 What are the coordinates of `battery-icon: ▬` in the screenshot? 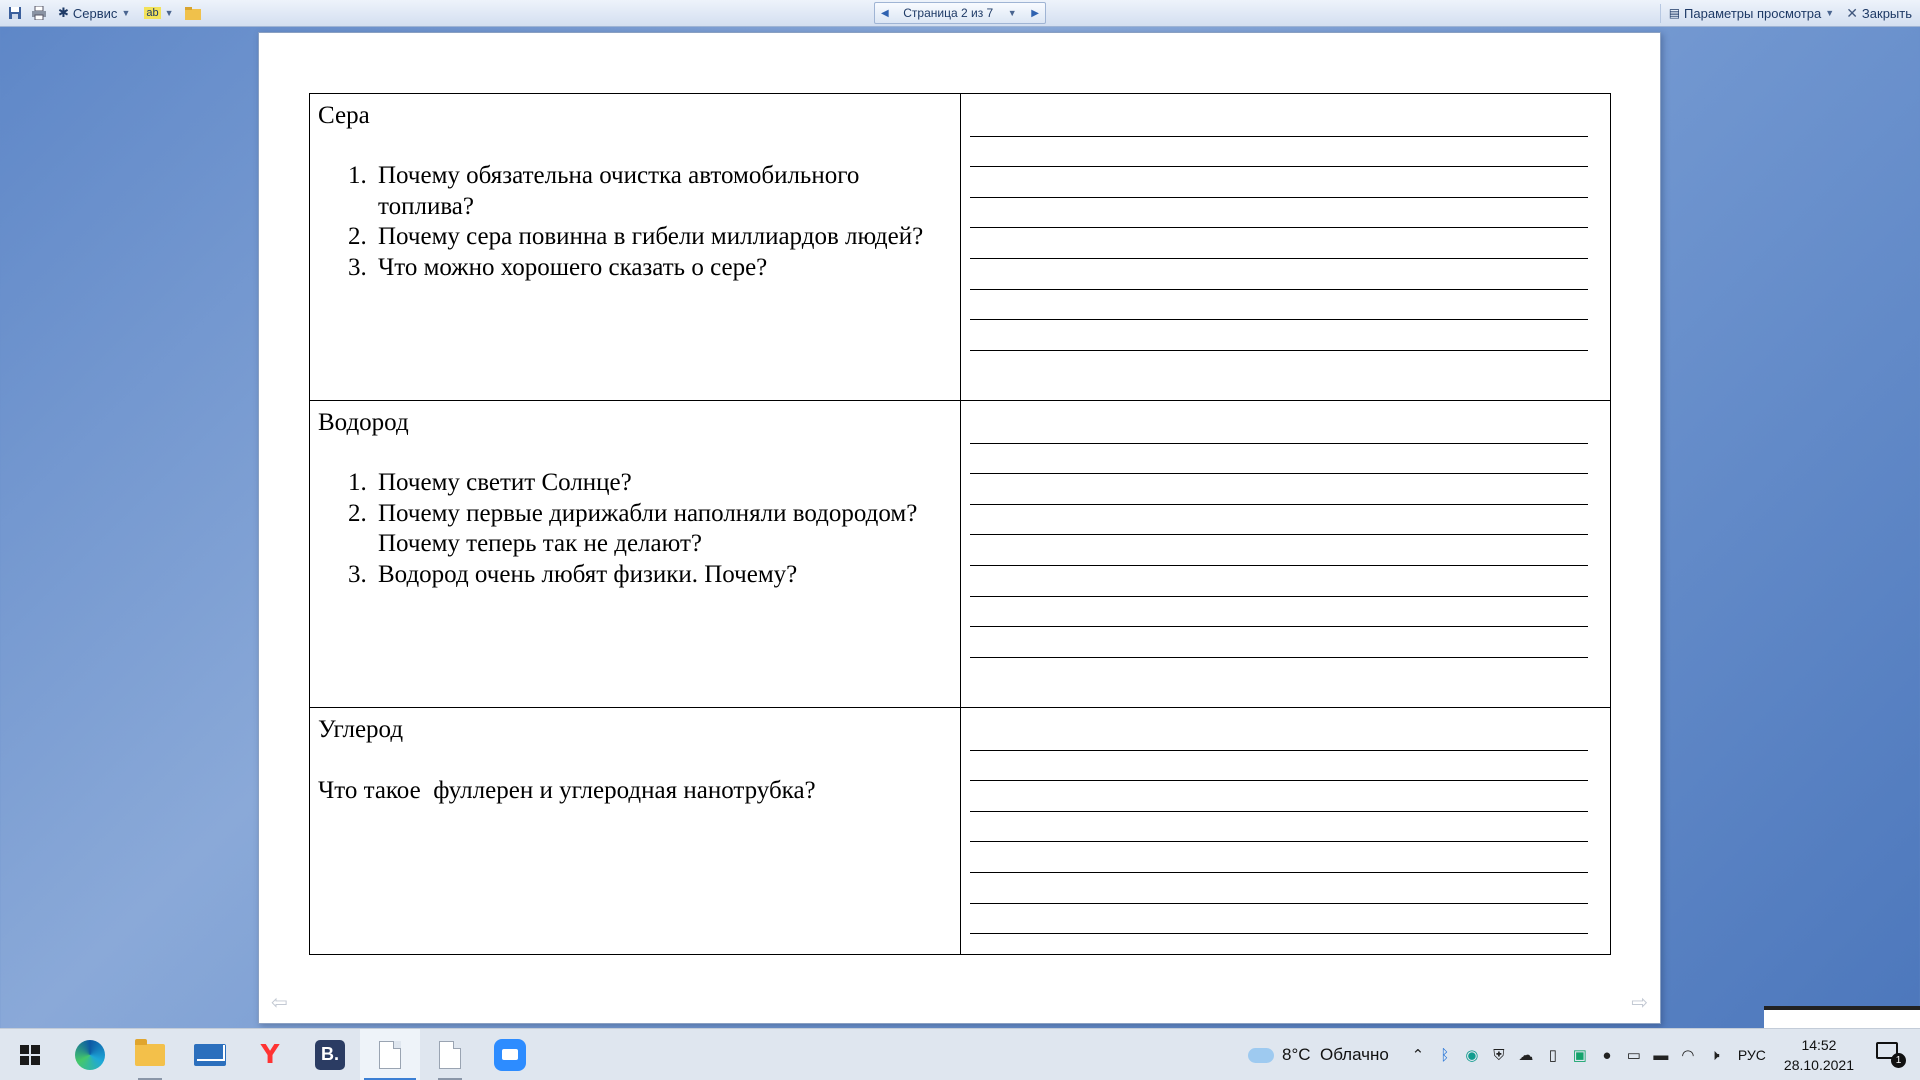 It's located at (1661, 1055).